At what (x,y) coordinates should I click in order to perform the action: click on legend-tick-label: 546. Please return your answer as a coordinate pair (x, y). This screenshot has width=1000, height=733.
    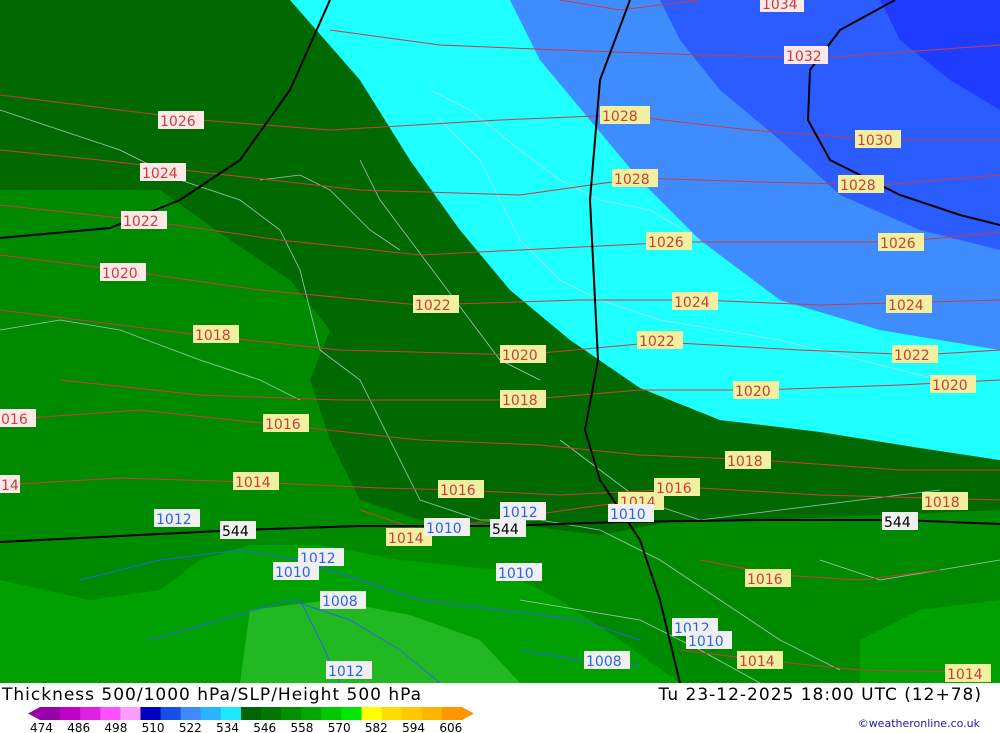
    Looking at the image, I should click on (264, 727).